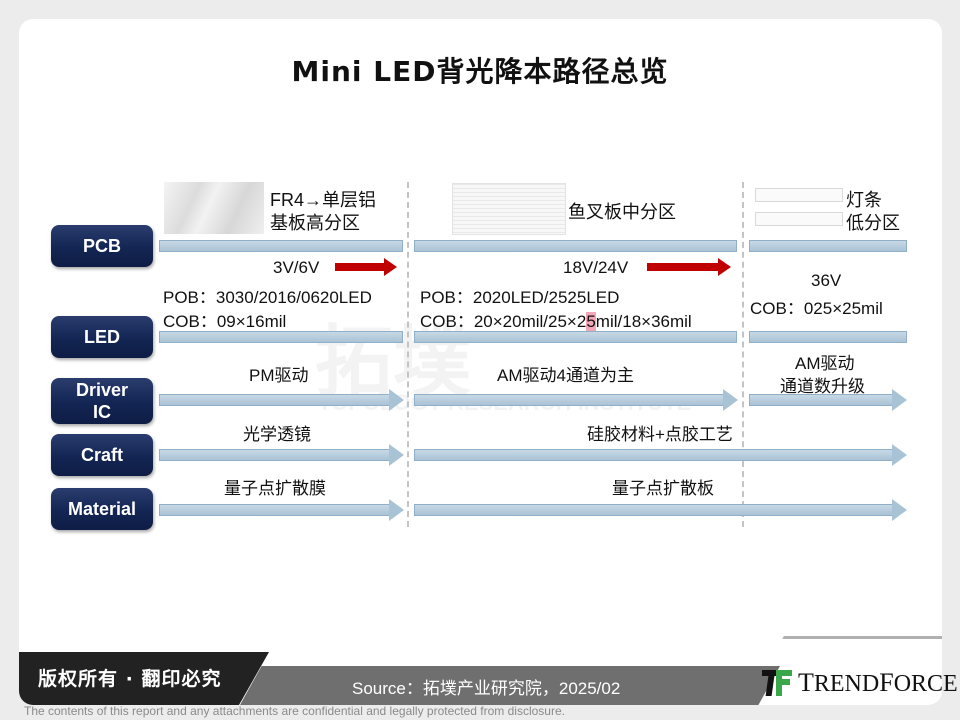  What do you see at coordinates (275, 488) in the screenshot?
I see `material-phase1-label: 量子点扩散膜` at bounding box center [275, 488].